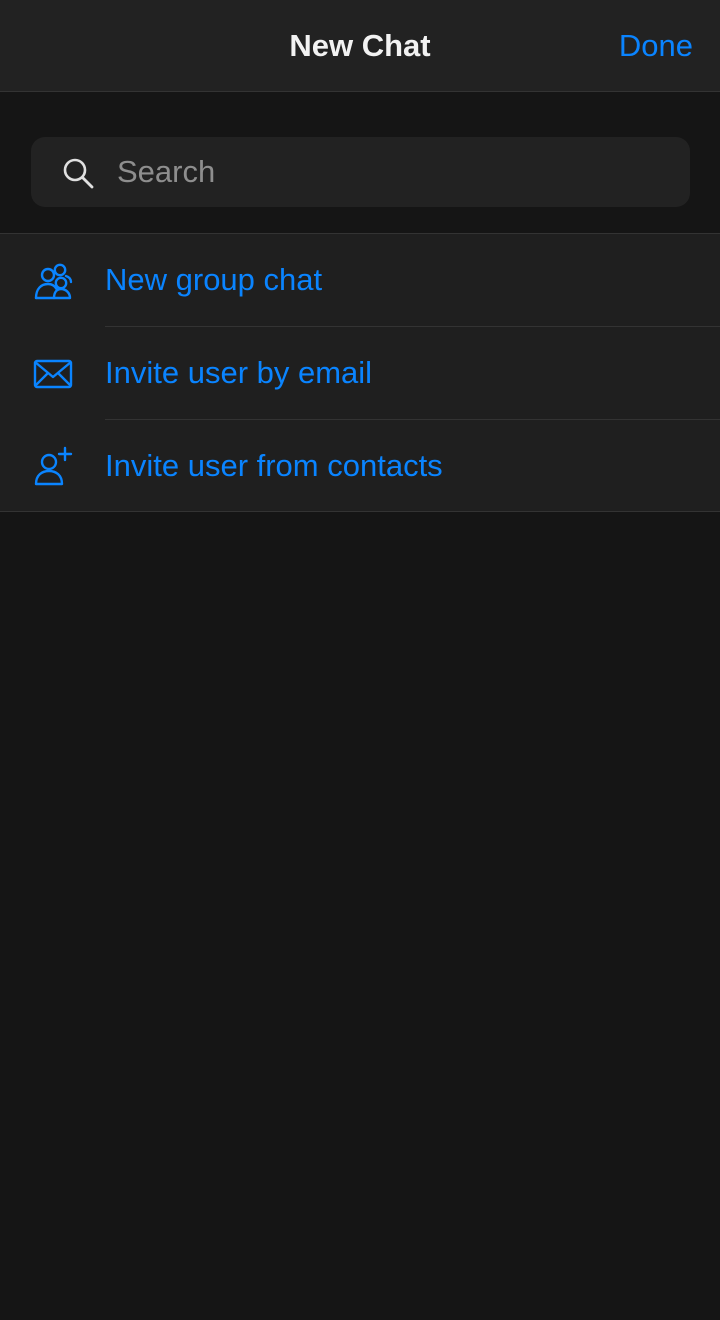 The width and height of the screenshot is (720, 1320). What do you see at coordinates (53, 281) in the screenshot?
I see `group-icon` at bounding box center [53, 281].